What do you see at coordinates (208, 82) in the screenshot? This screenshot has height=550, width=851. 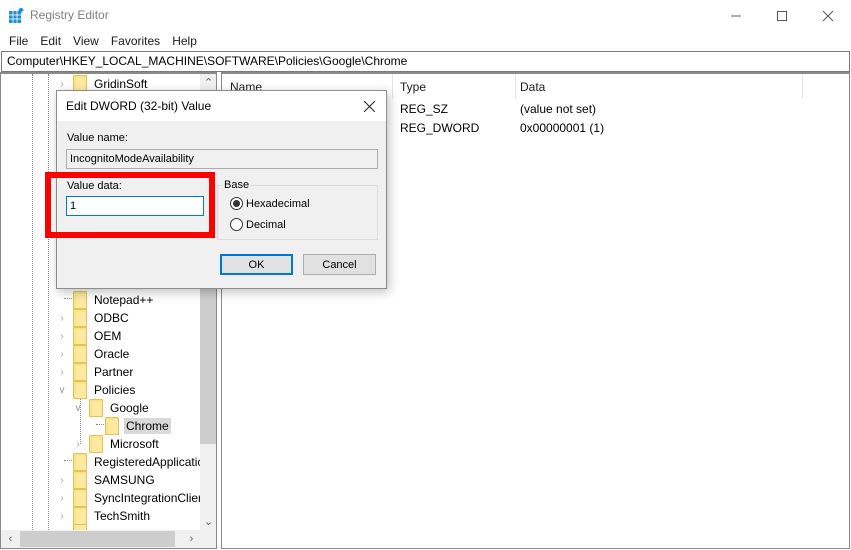 I see `scroll-up-icon: ⌃` at bounding box center [208, 82].